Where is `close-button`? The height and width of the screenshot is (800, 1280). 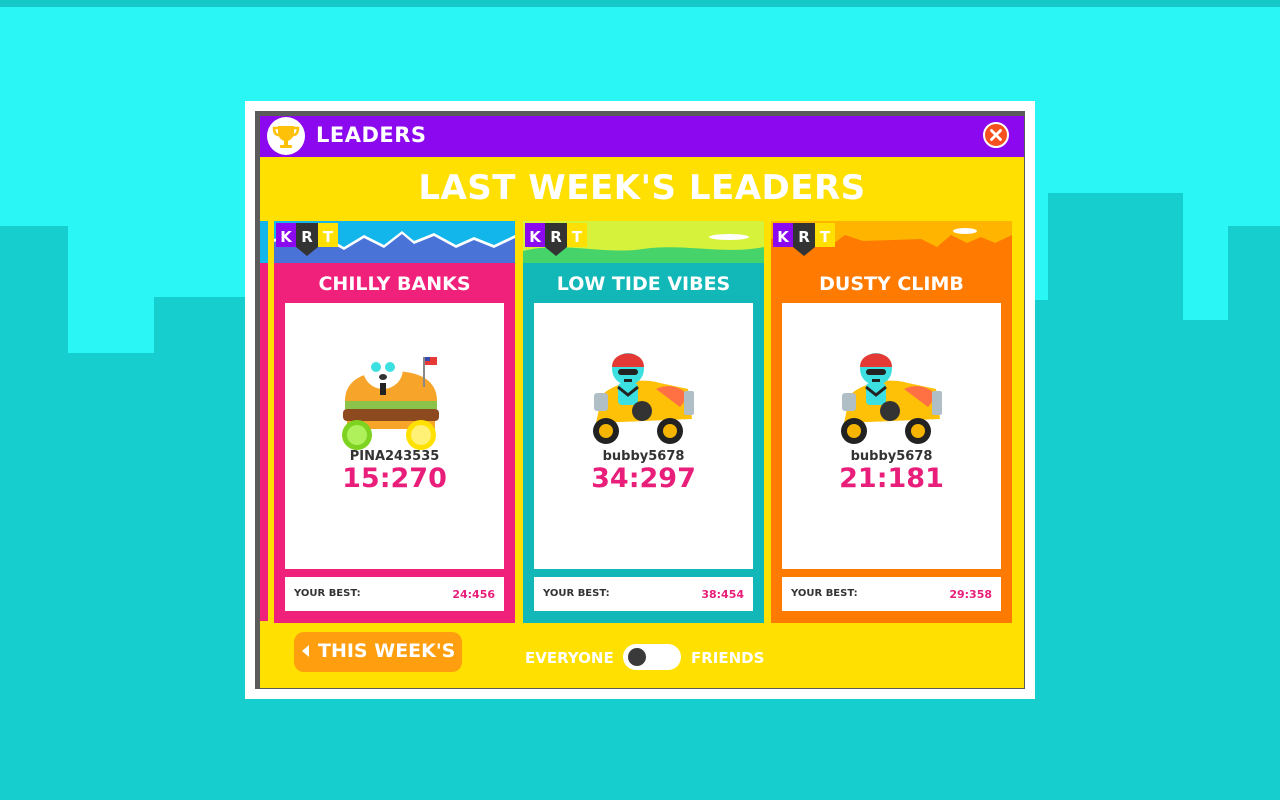 close-button is located at coordinates (996, 135).